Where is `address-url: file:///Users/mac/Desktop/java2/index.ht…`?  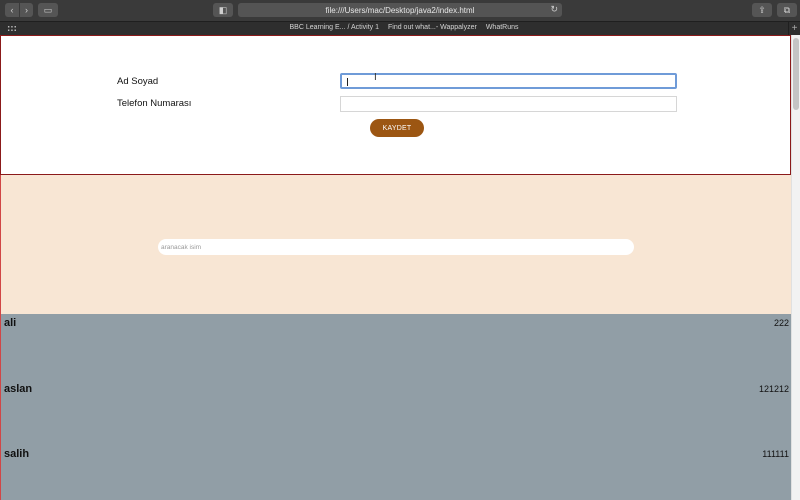
address-url: file:///Users/mac/Desktop/java2/index.ht… is located at coordinates (400, 10).